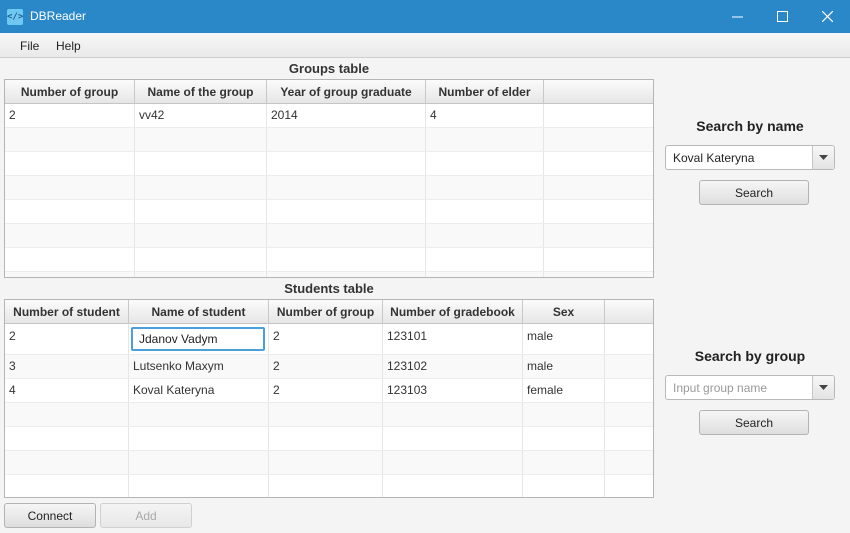  Describe the element at coordinates (750, 356) in the screenshot. I see `search-by-group-title: Search by group` at that location.